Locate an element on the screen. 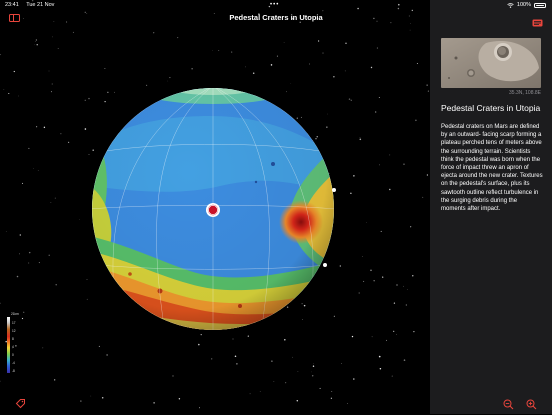  multitask-dots: ••• is located at coordinates (274, 5).